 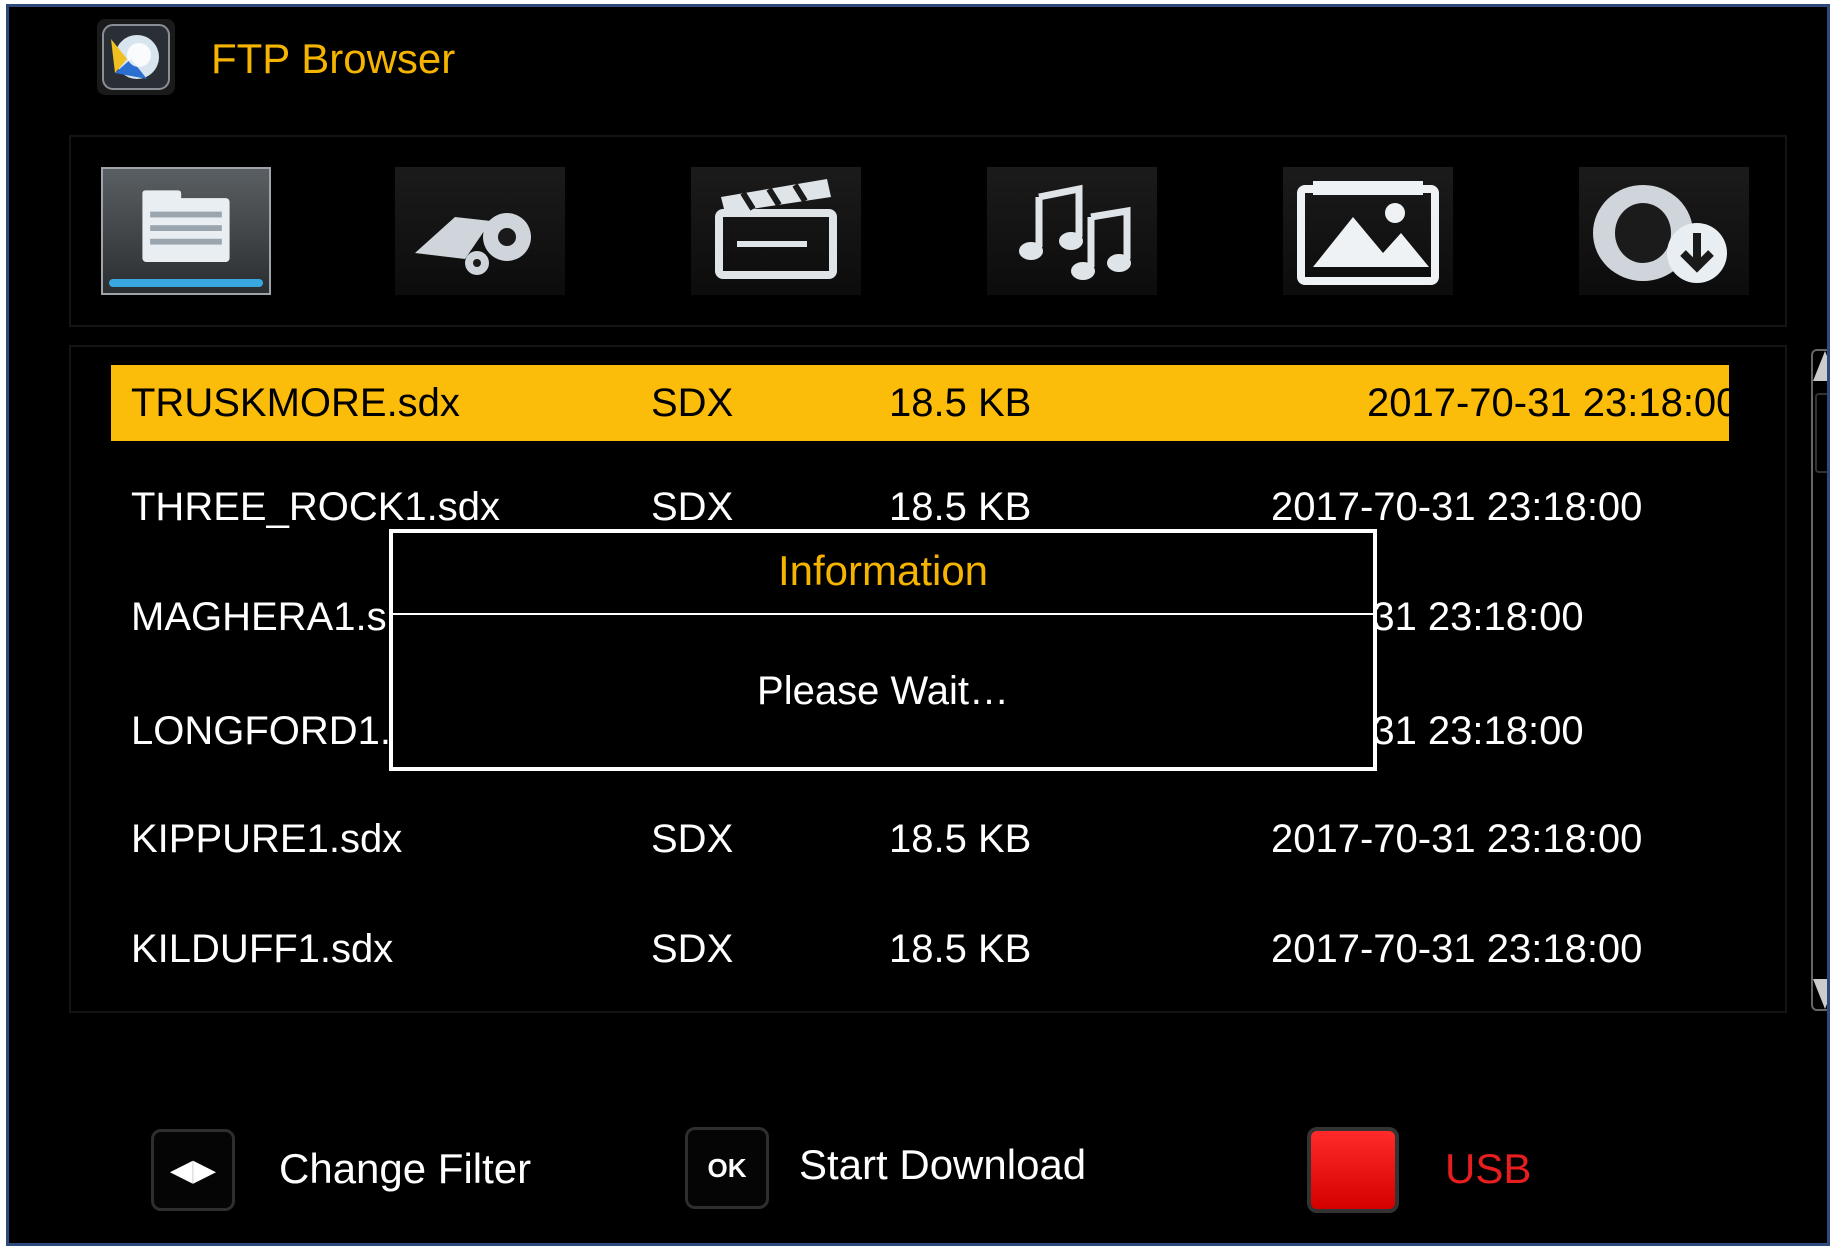 I want to click on file-name: TRUSKMORE.sdx, so click(x=295, y=403).